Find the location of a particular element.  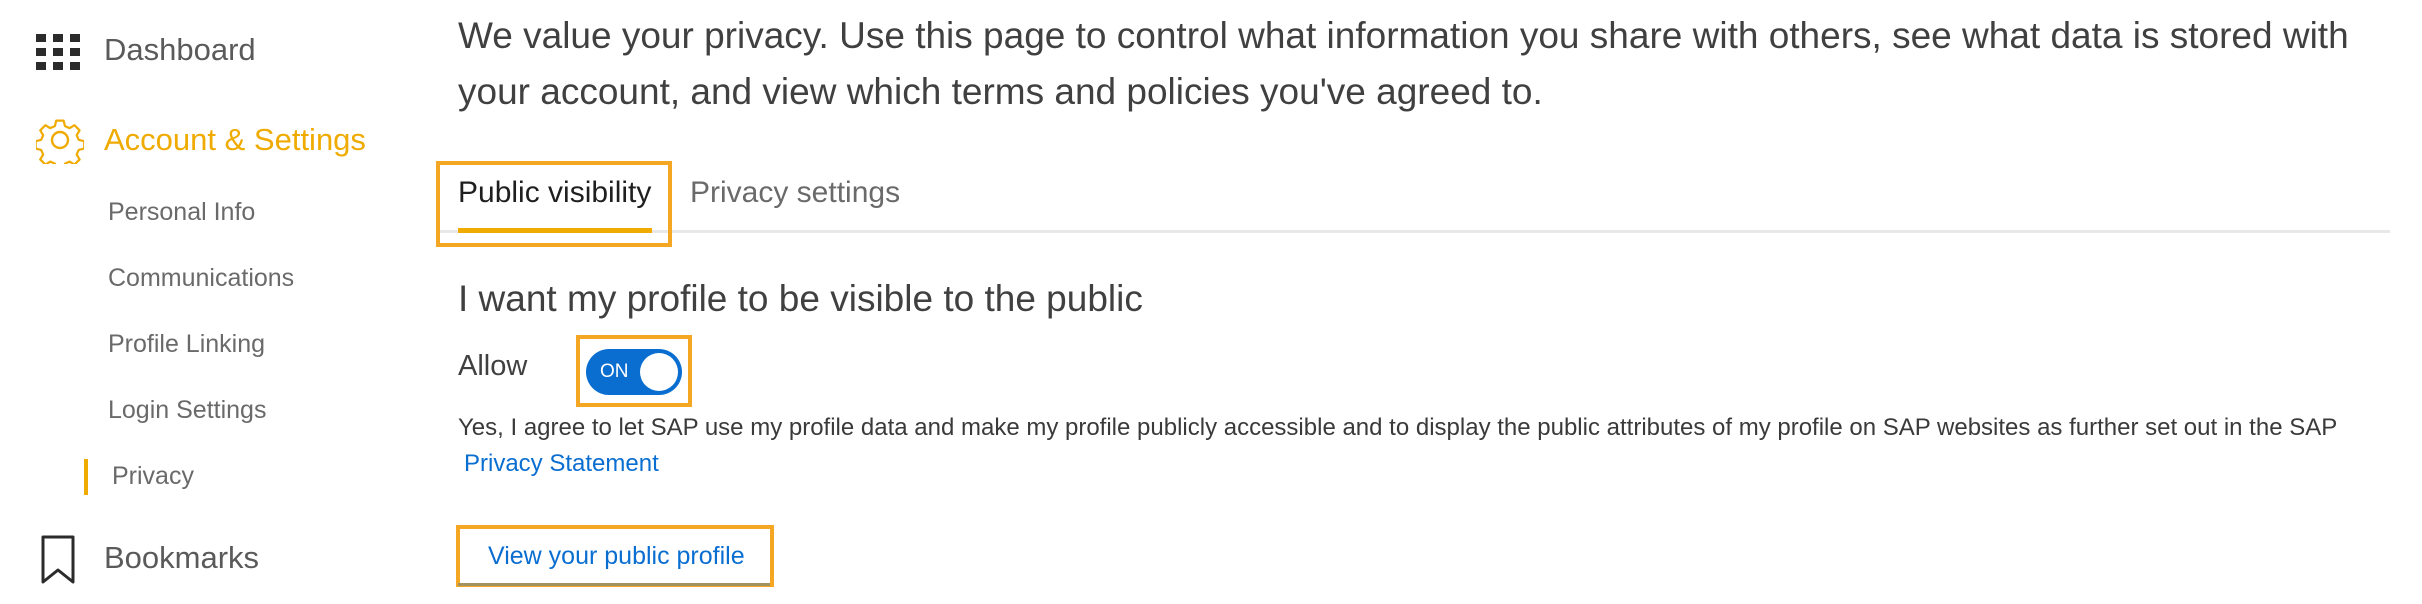

view-public-profile-link: View your public profile is located at coordinates (616, 556).